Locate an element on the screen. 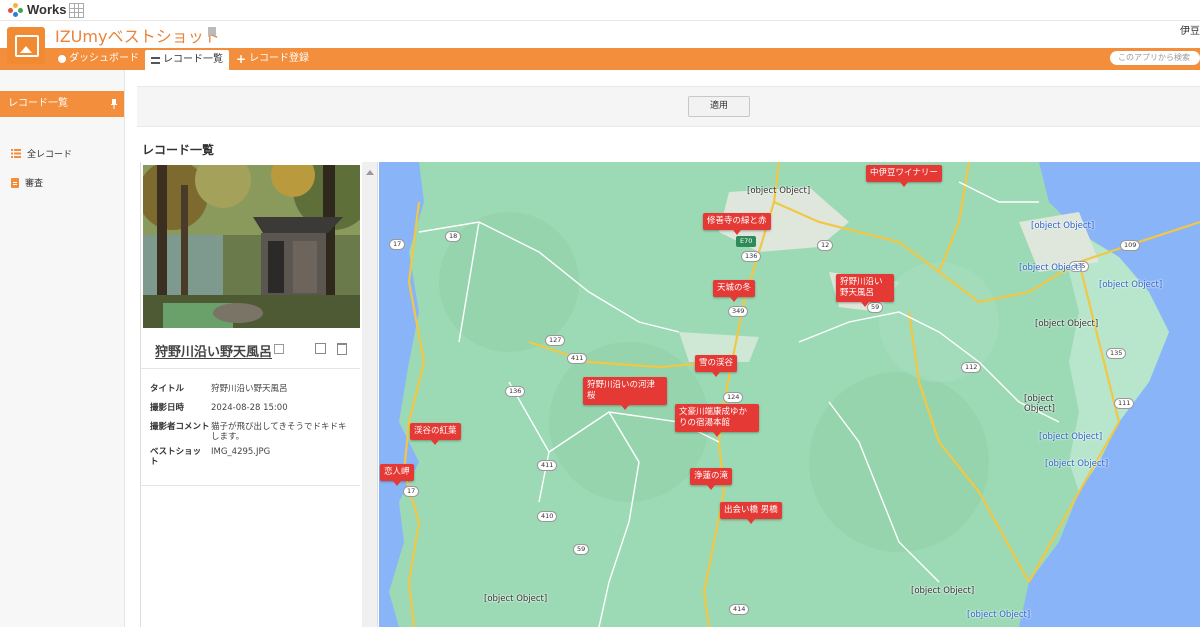 The width and height of the screenshot is (1200, 627). route-shield: 127 is located at coordinates (555, 340).